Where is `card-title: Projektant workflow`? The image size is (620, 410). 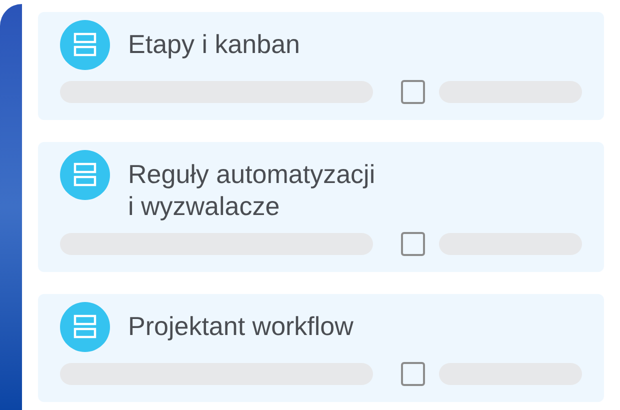 card-title: Projektant workflow is located at coordinates (241, 326).